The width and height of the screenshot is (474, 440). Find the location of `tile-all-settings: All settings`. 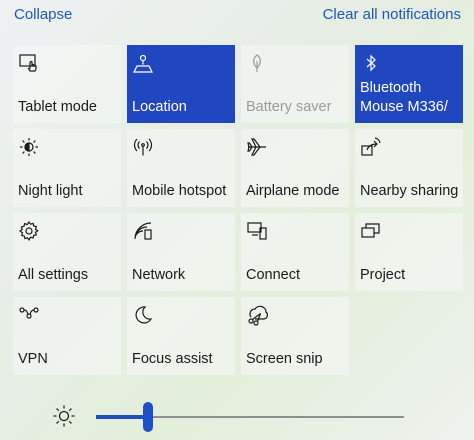

tile-all-settings: All settings is located at coordinates (67, 252).